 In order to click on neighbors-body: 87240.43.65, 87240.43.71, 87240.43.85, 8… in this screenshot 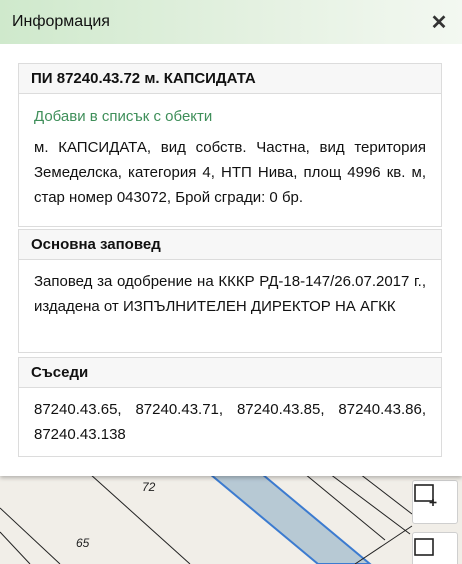, I will do `click(230, 417)`.